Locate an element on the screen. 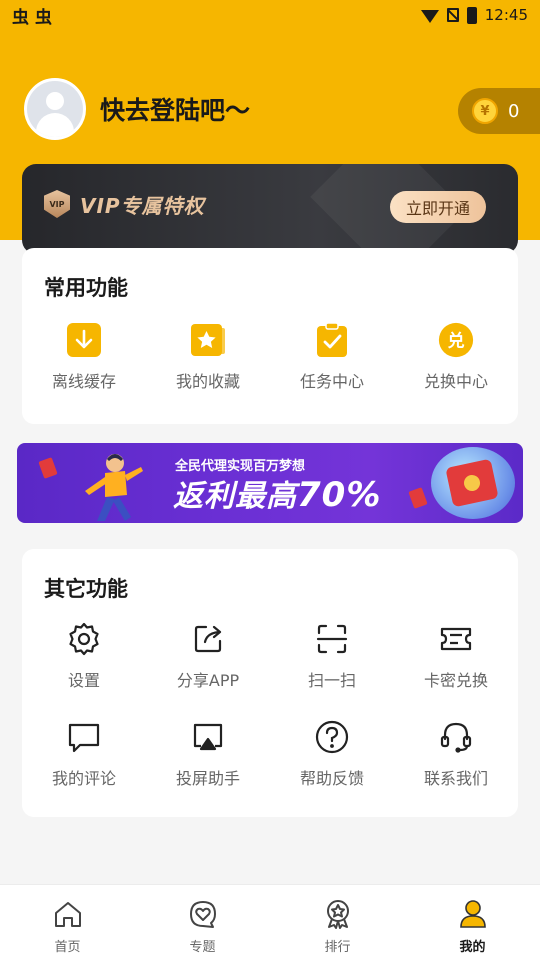 This screenshot has width=540, height=960. default-avatar-icon is located at coordinates (55, 109).